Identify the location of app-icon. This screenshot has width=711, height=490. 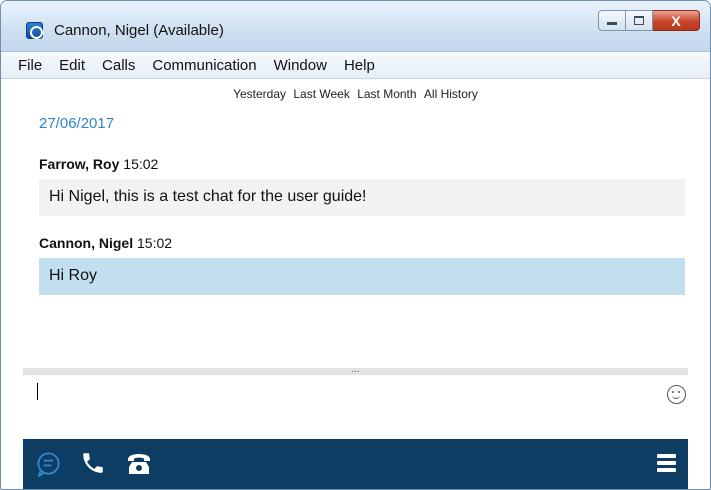
(34, 30).